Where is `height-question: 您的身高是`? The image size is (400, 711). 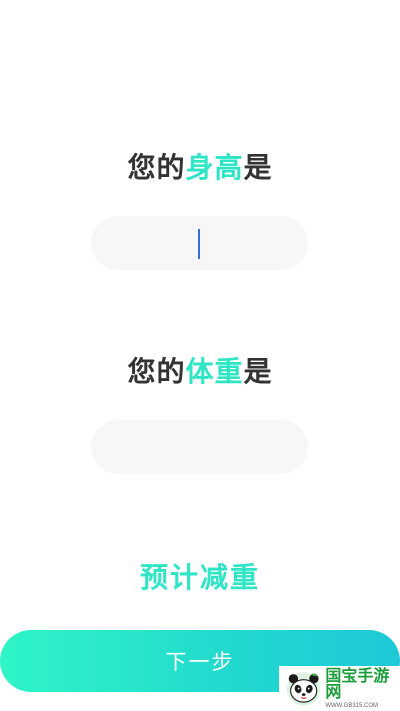
height-question: 您的身高是 is located at coordinates (200, 166).